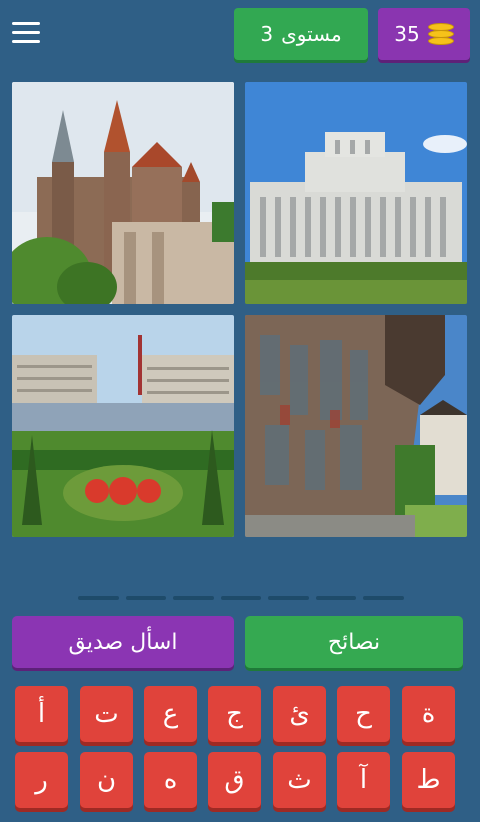 The width and height of the screenshot is (480, 822). I want to click on top-bar: مستوى 3 35, so click(240, 35).